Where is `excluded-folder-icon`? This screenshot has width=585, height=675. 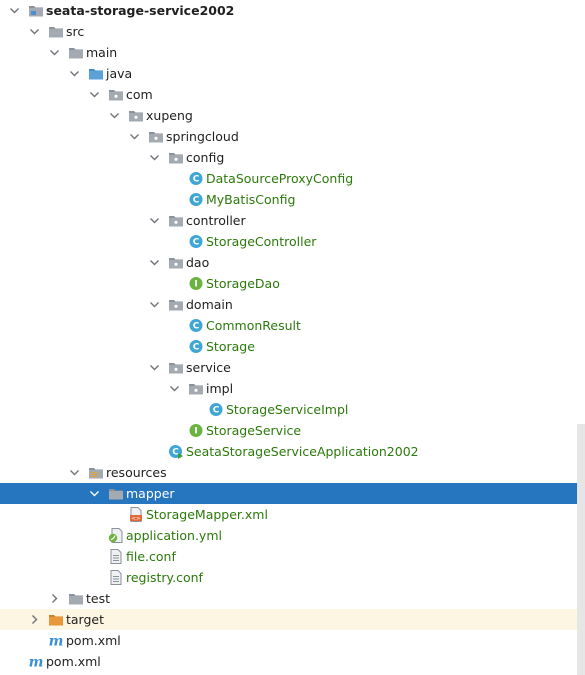 excluded-folder-icon is located at coordinates (56, 619).